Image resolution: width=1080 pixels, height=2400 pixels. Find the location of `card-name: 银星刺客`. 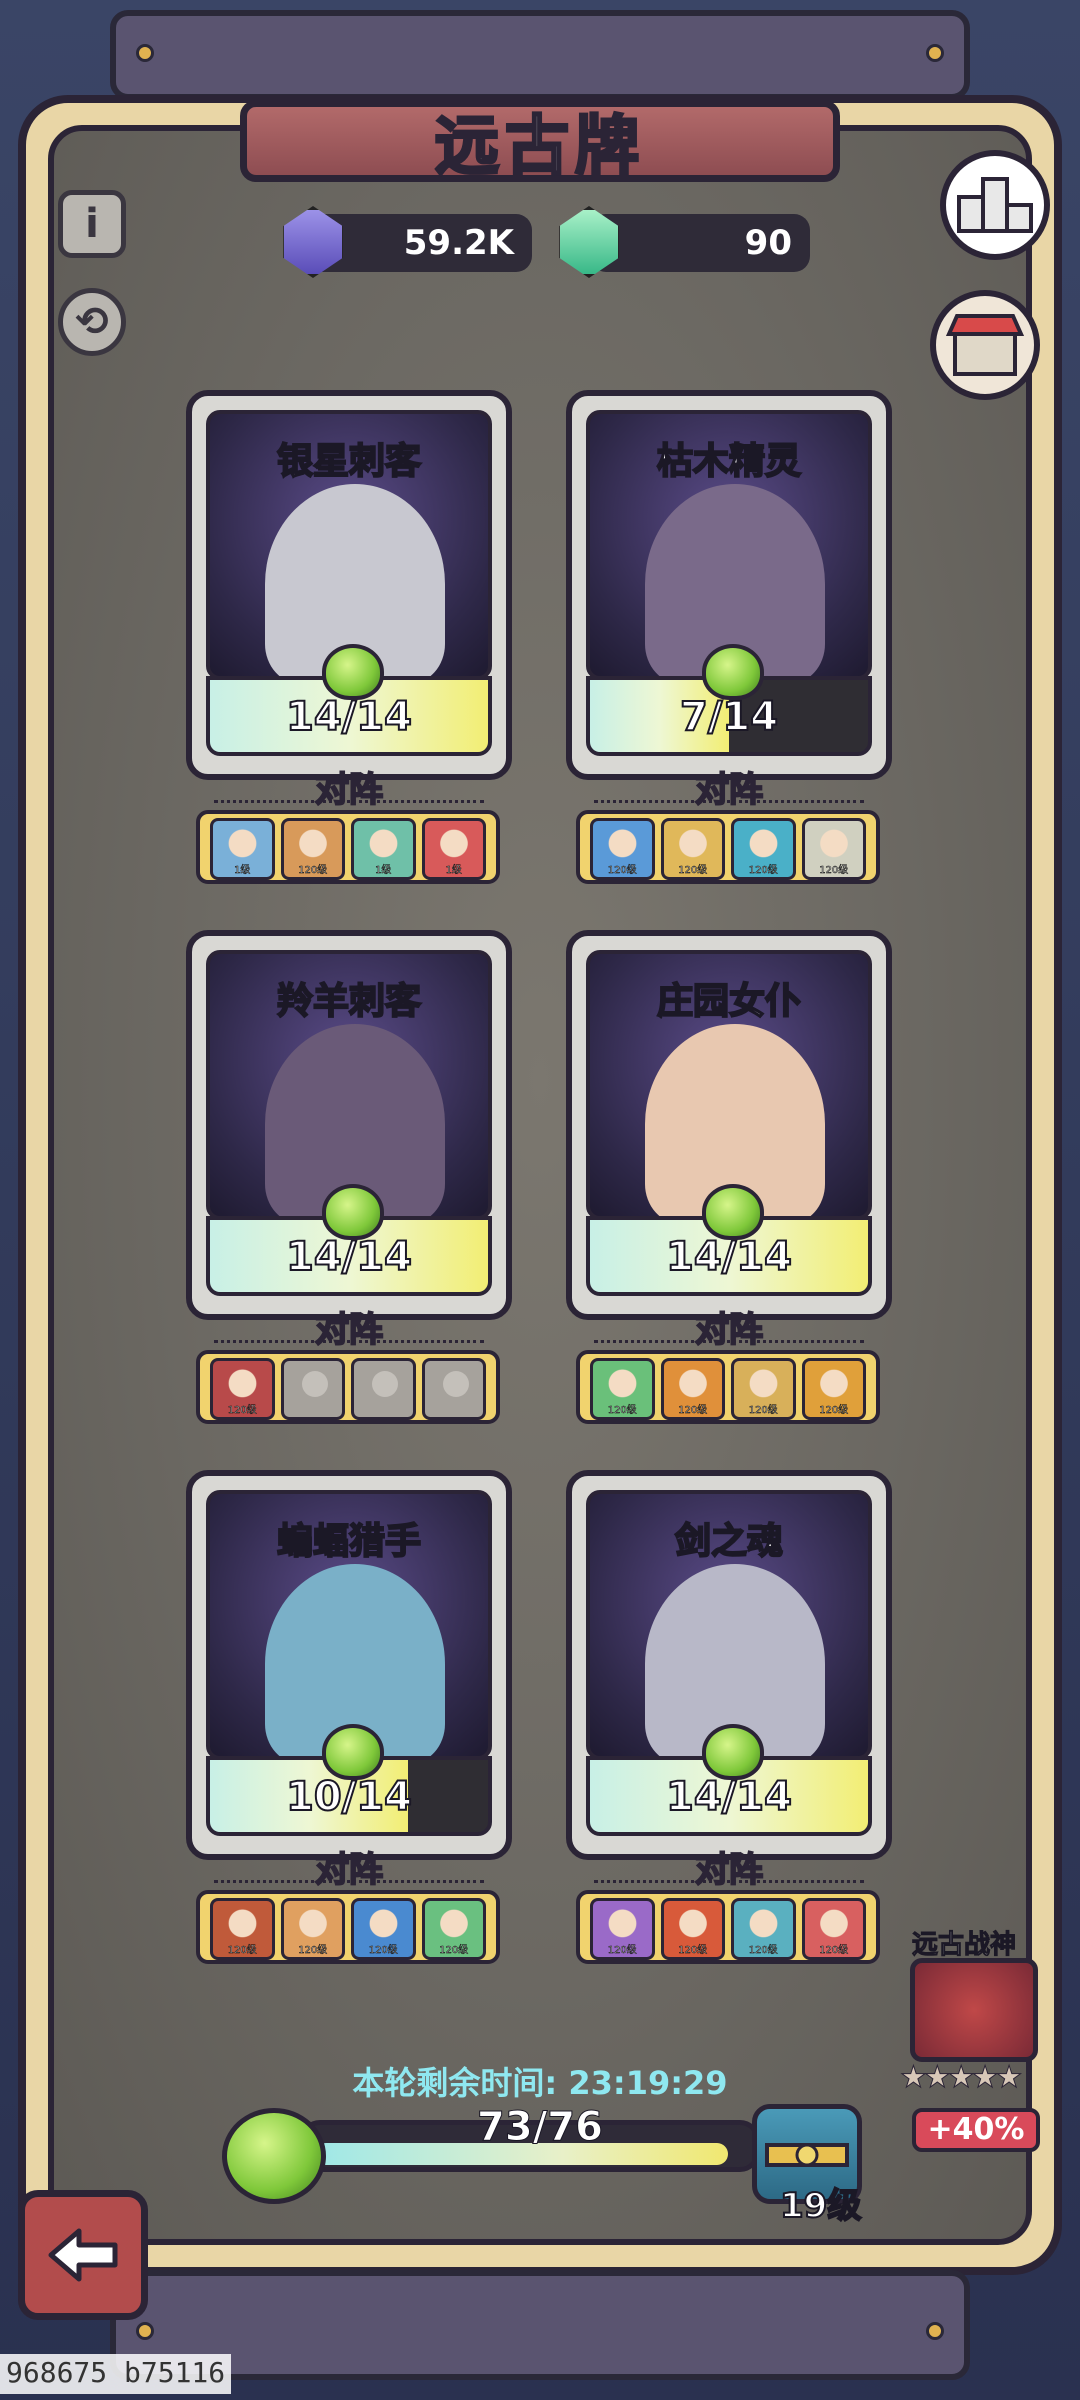

card-name: 银星刺客 is located at coordinates (349, 461).